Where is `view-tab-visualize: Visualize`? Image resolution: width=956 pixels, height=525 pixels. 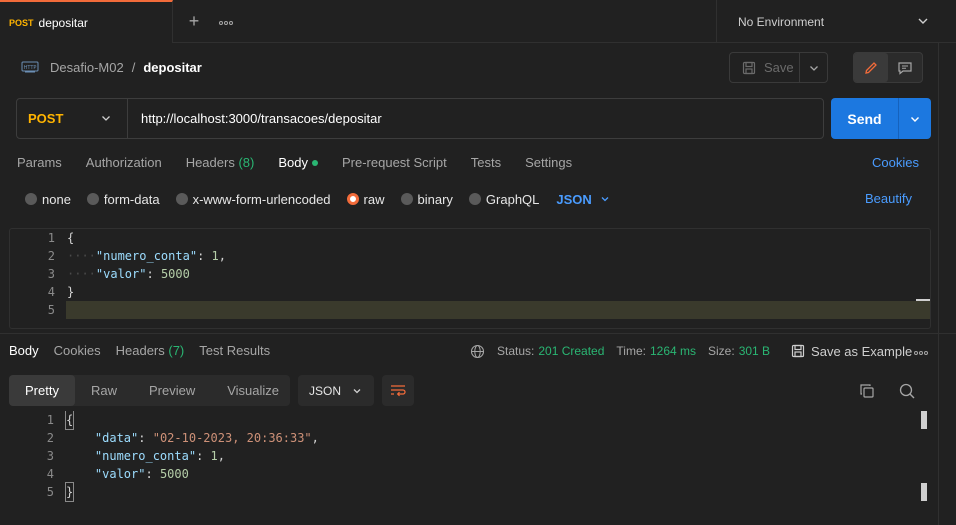
view-tab-visualize: Visualize is located at coordinates (253, 390).